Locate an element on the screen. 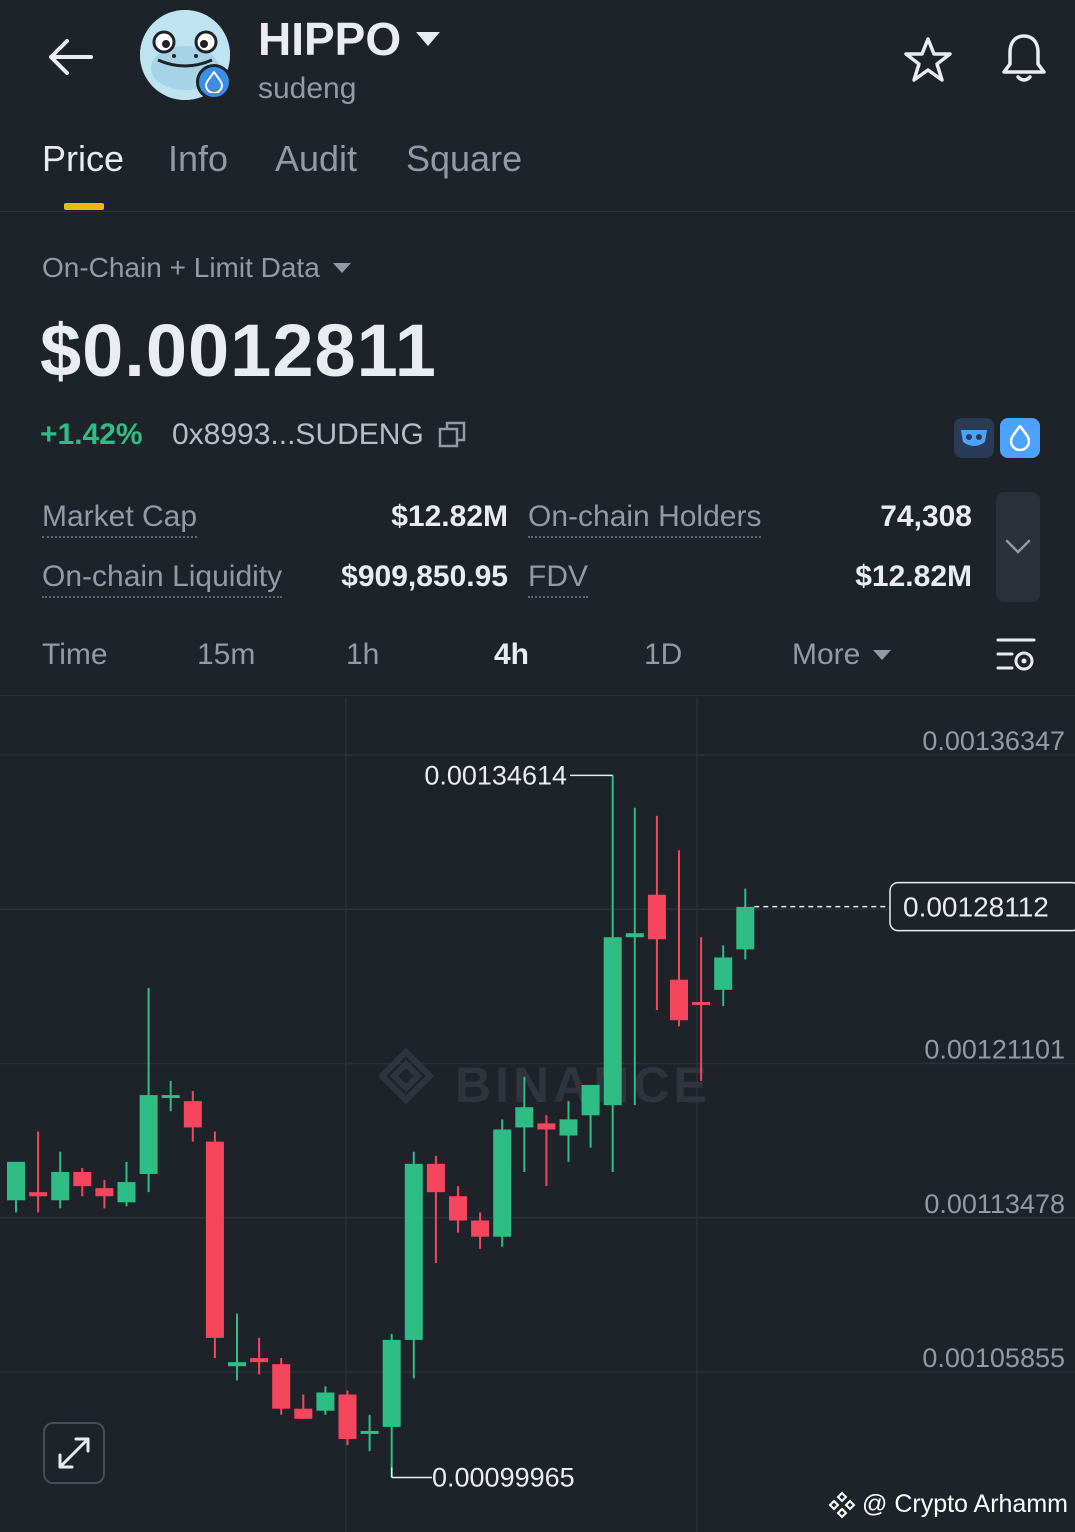  interval-1h: 1h is located at coordinates (362, 655).